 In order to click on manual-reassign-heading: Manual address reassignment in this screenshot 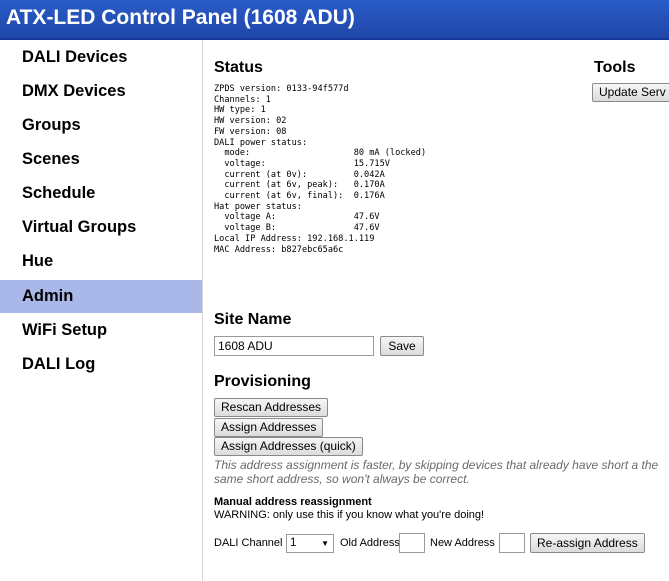, I will do `click(293, 502)`.